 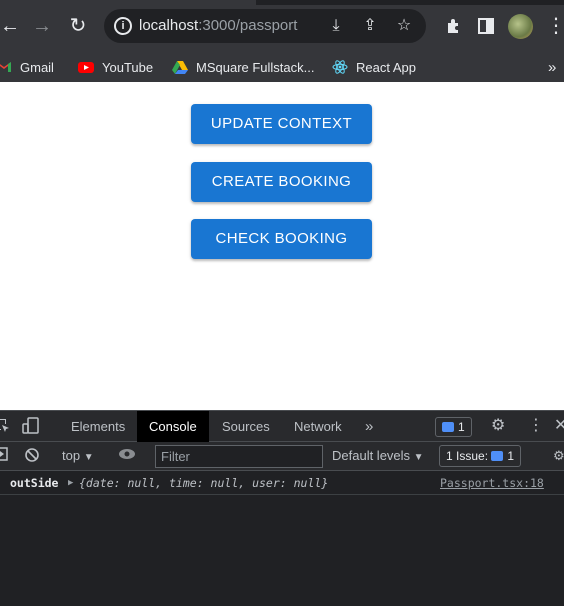 What do you see at coordinates (454, 26) in the screenshot?
I see `extensions-icon` at bounding box center [454, 26].